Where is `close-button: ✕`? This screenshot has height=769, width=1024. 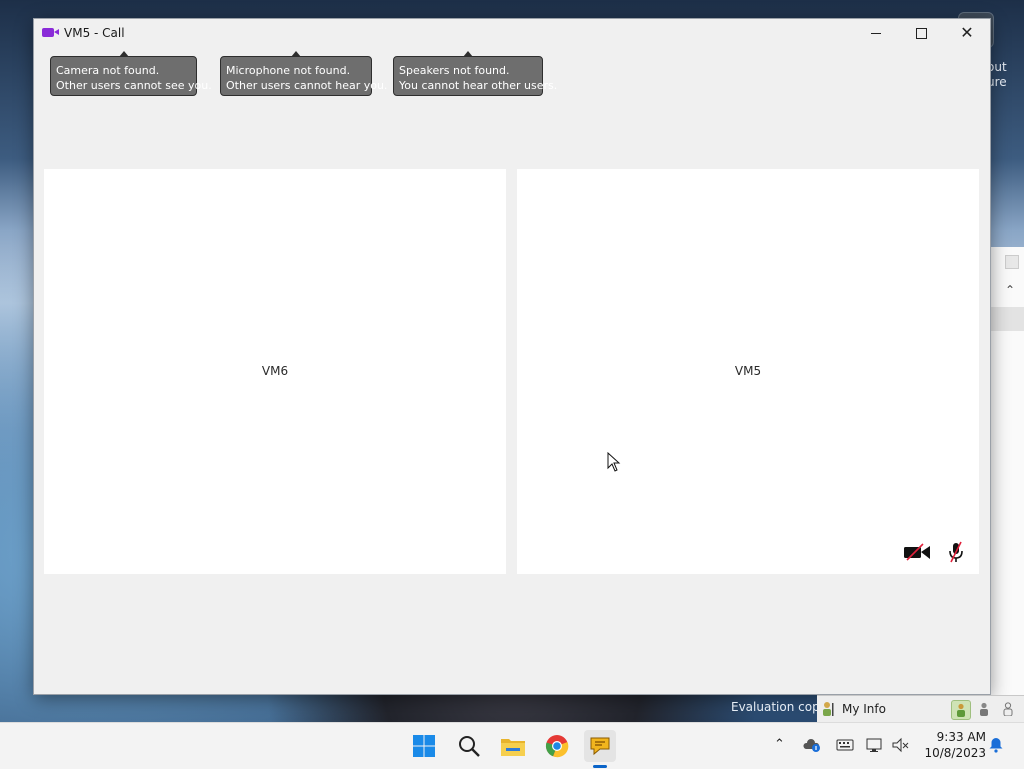
close-button: ✕ is located at coordinates (967, 33).